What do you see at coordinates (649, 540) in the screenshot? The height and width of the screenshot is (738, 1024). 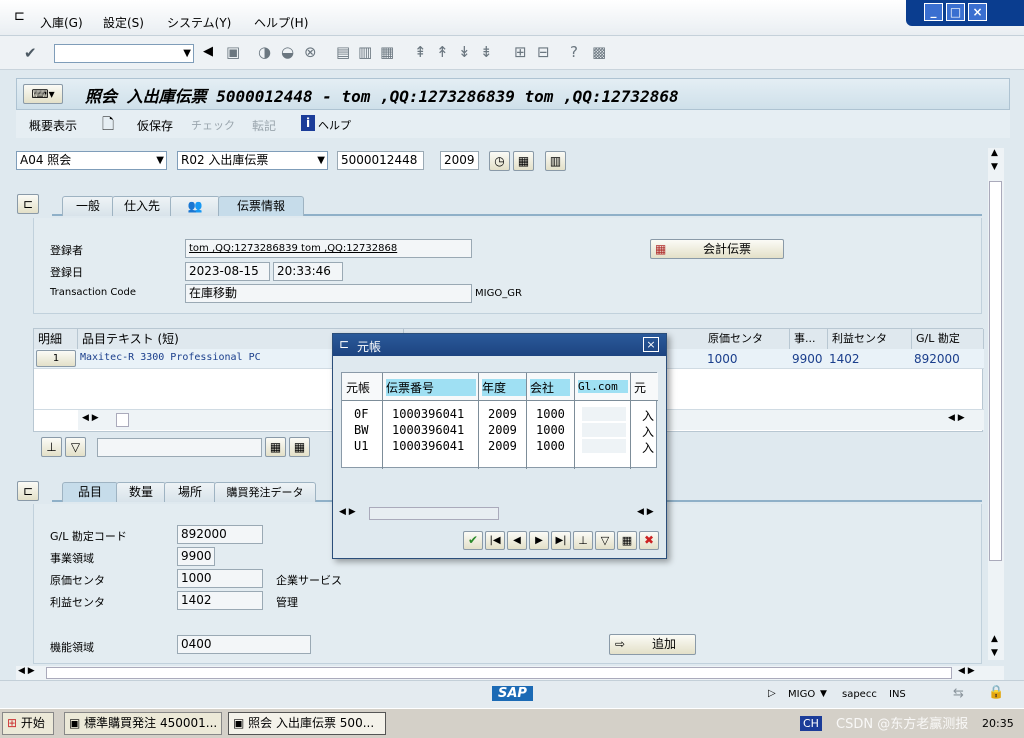 I see `cancel-popup-icon: ✖` at bounding box center [649, 540].